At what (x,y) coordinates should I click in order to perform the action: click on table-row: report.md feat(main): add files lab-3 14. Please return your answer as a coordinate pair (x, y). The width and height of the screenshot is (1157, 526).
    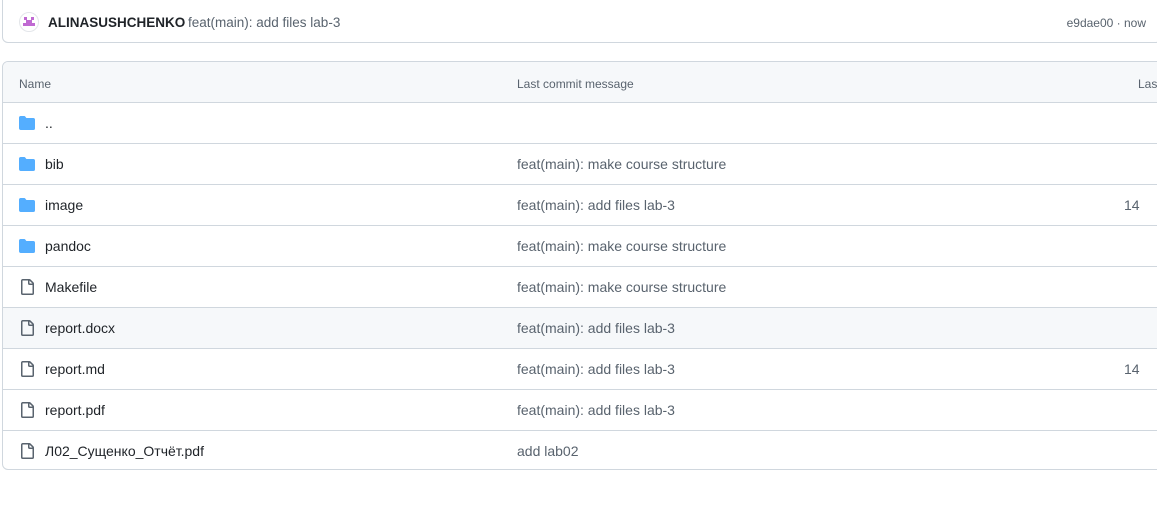
    Looking at the image, I should click on (580, 369).